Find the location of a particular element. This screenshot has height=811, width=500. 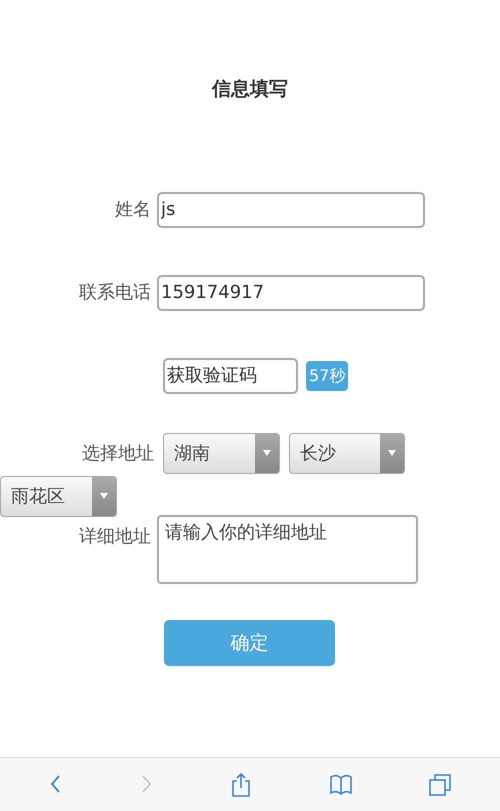

dropdown-select: 长沙 is located at coordinates (347, 453).